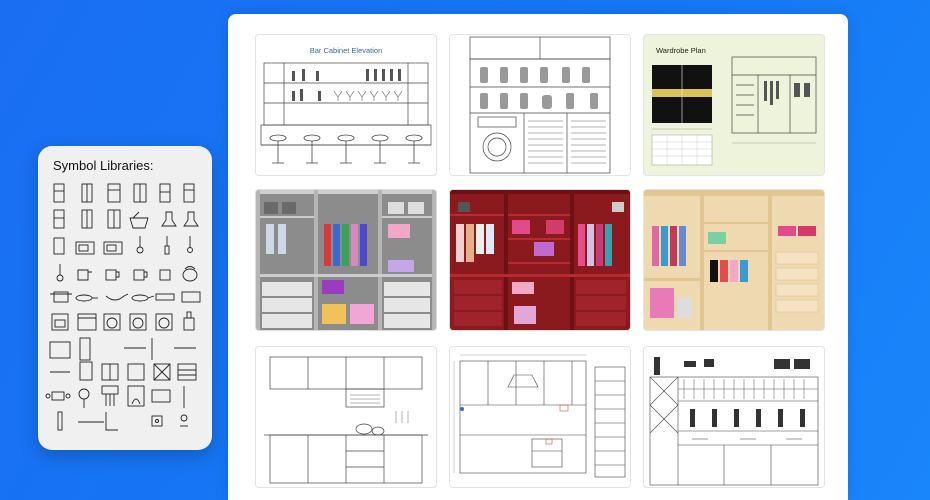  I want to click on template-bar-cabinet-elevation: Bar Cabinet Elevation, so click(346, 105).